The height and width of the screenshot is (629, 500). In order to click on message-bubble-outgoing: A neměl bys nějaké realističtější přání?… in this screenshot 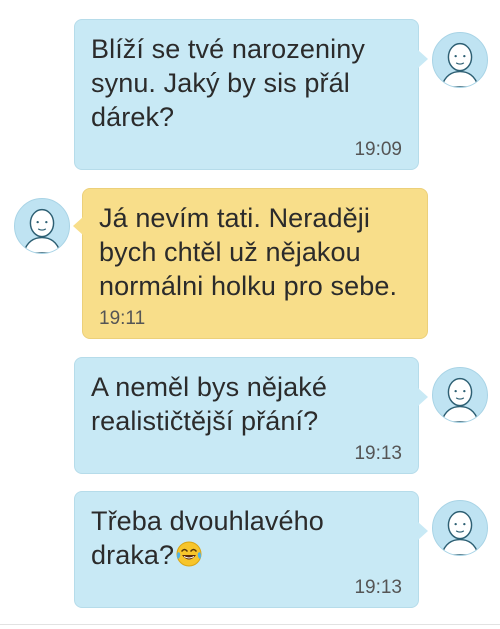, I will do `click(251, 415)`.